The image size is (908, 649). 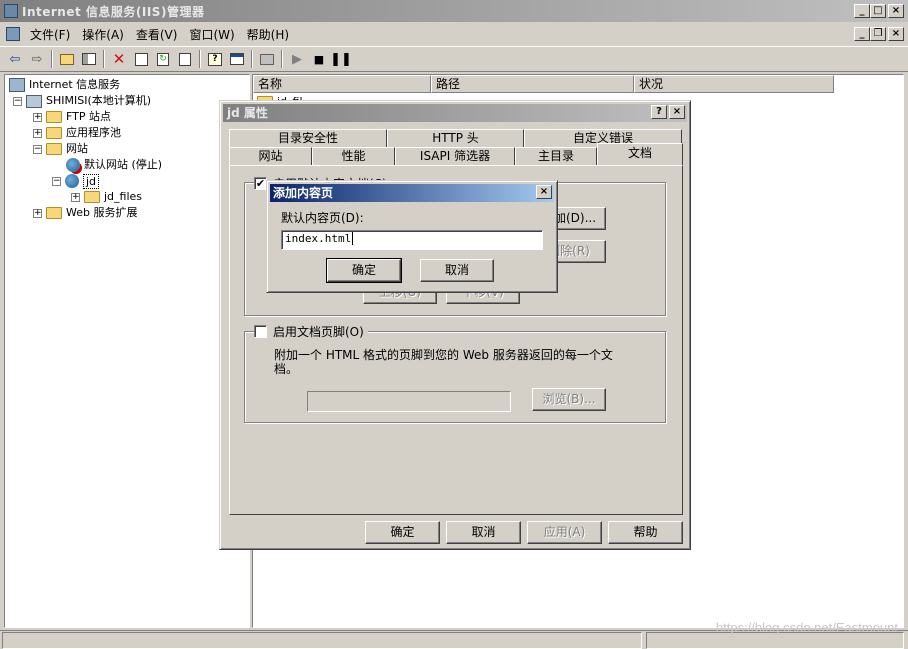 I want to click on menu-action: 操作(A), so click(x=103, y=34).